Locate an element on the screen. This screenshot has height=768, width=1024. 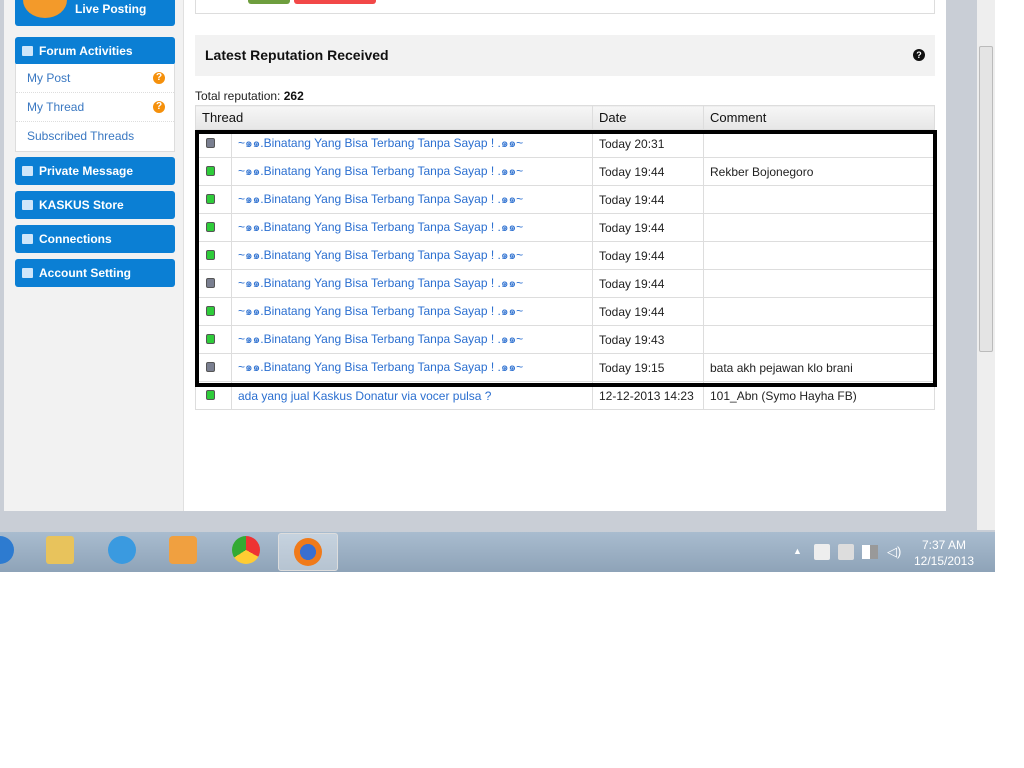
start-button is located at coordinates (7, 550).